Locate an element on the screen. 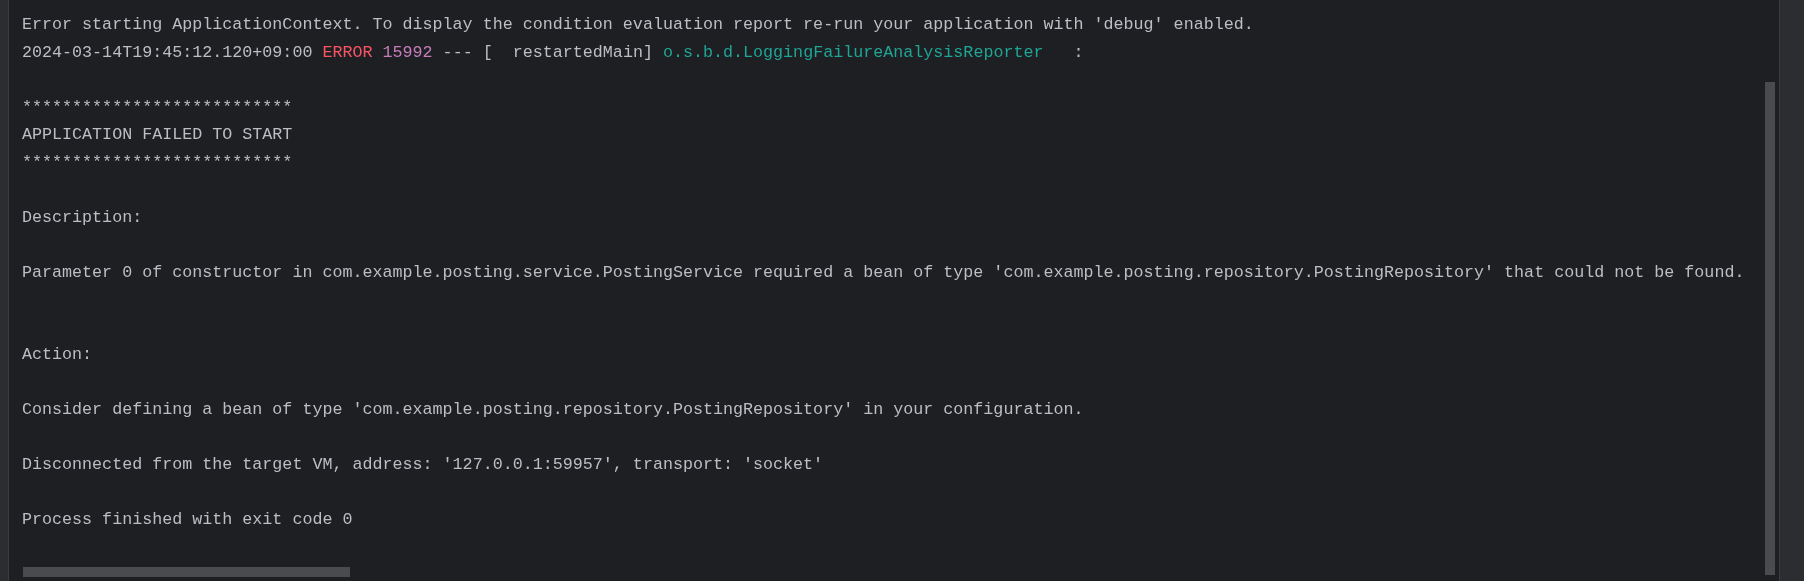 This screenshot has height=581, width=1804. log-text: Disconnected from the target VM, address: '127.0.0.1:59957', transport: 'socket' is located at coordinates (423, 464).